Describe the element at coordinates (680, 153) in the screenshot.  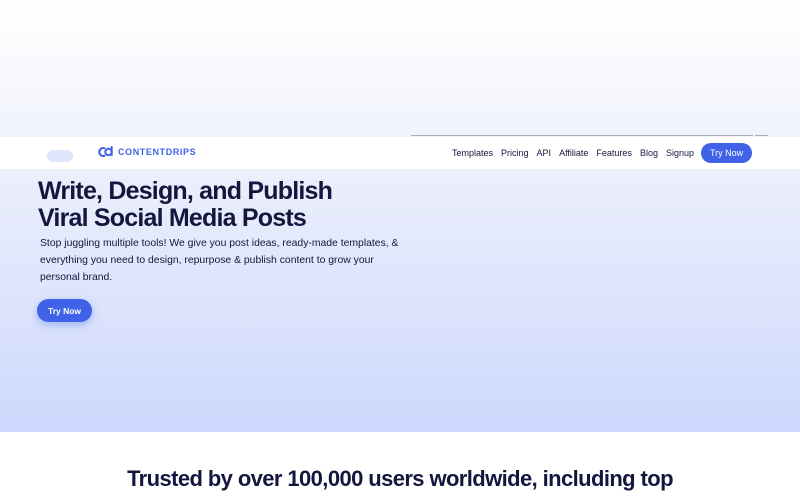
I see `nav-link-signup: Signup` at that location.